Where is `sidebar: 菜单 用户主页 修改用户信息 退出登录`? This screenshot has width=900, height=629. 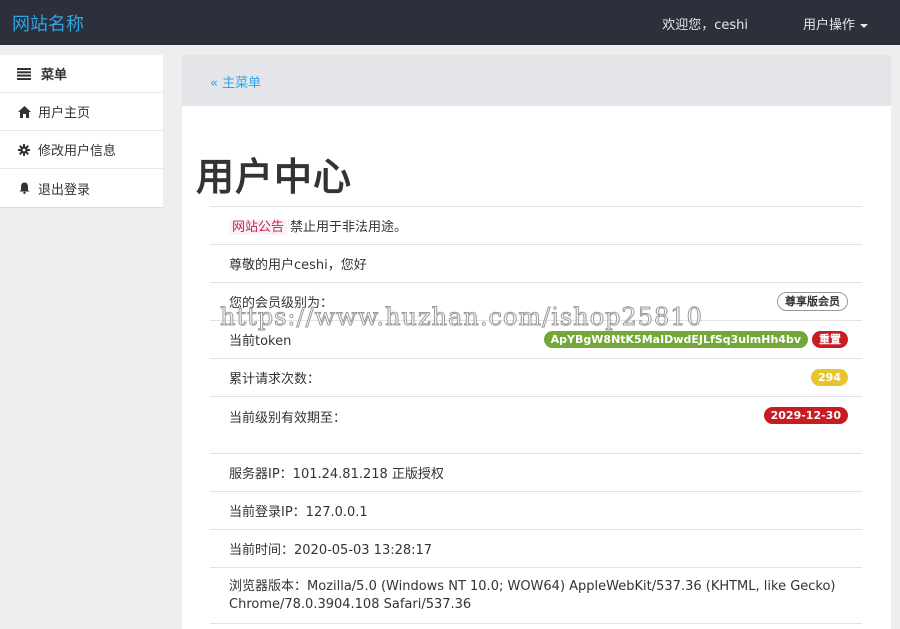
sidebar: 菜单 用户主页 修改用户信息 退出登录 is located at coordinates (81, 131).